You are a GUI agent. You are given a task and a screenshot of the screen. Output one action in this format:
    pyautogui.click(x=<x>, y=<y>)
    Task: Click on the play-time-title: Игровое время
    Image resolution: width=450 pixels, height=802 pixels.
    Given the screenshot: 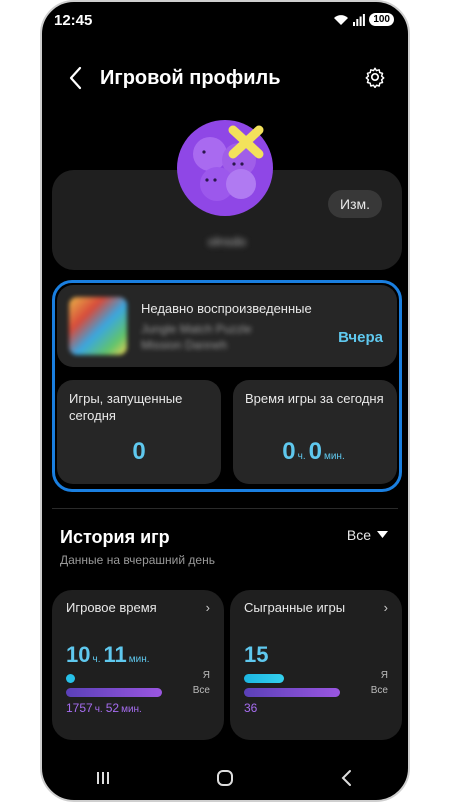 What is the action you would take?
    pyautogui.click(x=111, y=607)
    